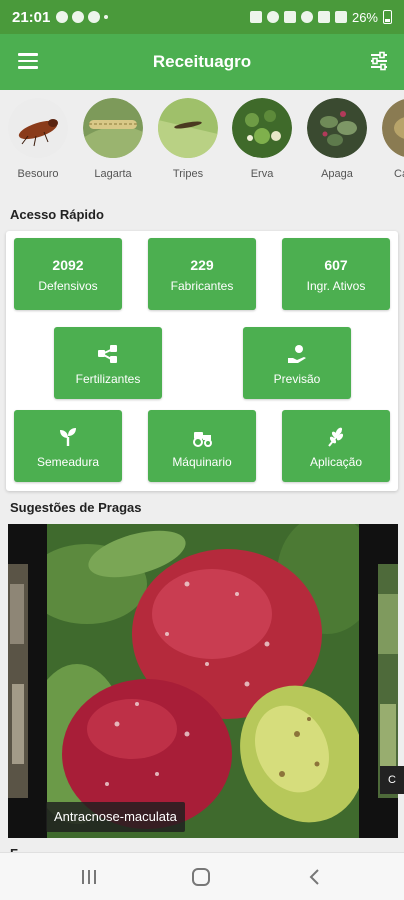 The height and width of the screenshot is (900, 404). What do you see at coordinates (68, 265) in the screenshot?
I see `defensivos-count: 2092` at bounding box center [68, 265].